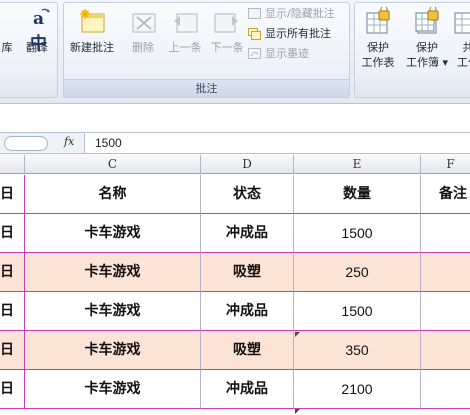 The width and height of the screenshot is (470, 415). I want to click on formula-bar: fx 1500, so click(235, 143).